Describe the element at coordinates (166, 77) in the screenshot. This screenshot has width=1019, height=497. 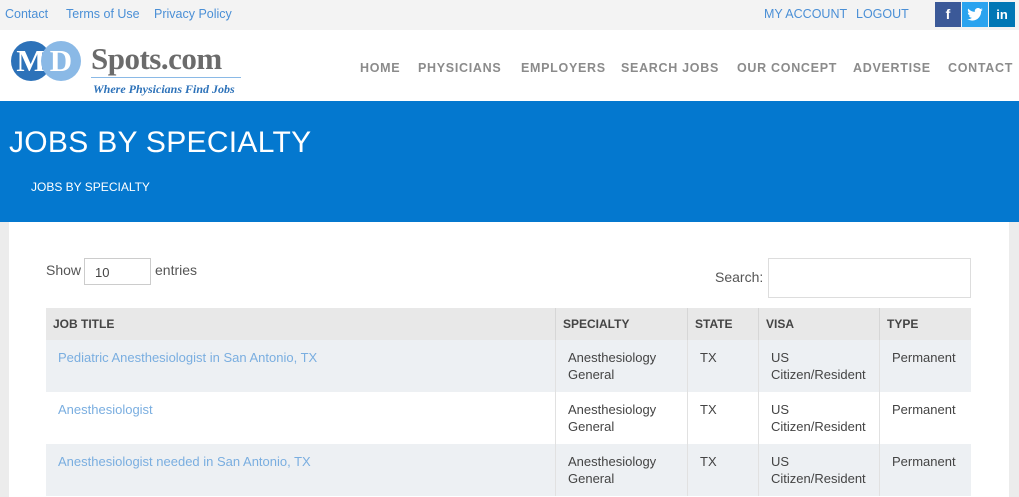
I see `logo-divider` at that location.